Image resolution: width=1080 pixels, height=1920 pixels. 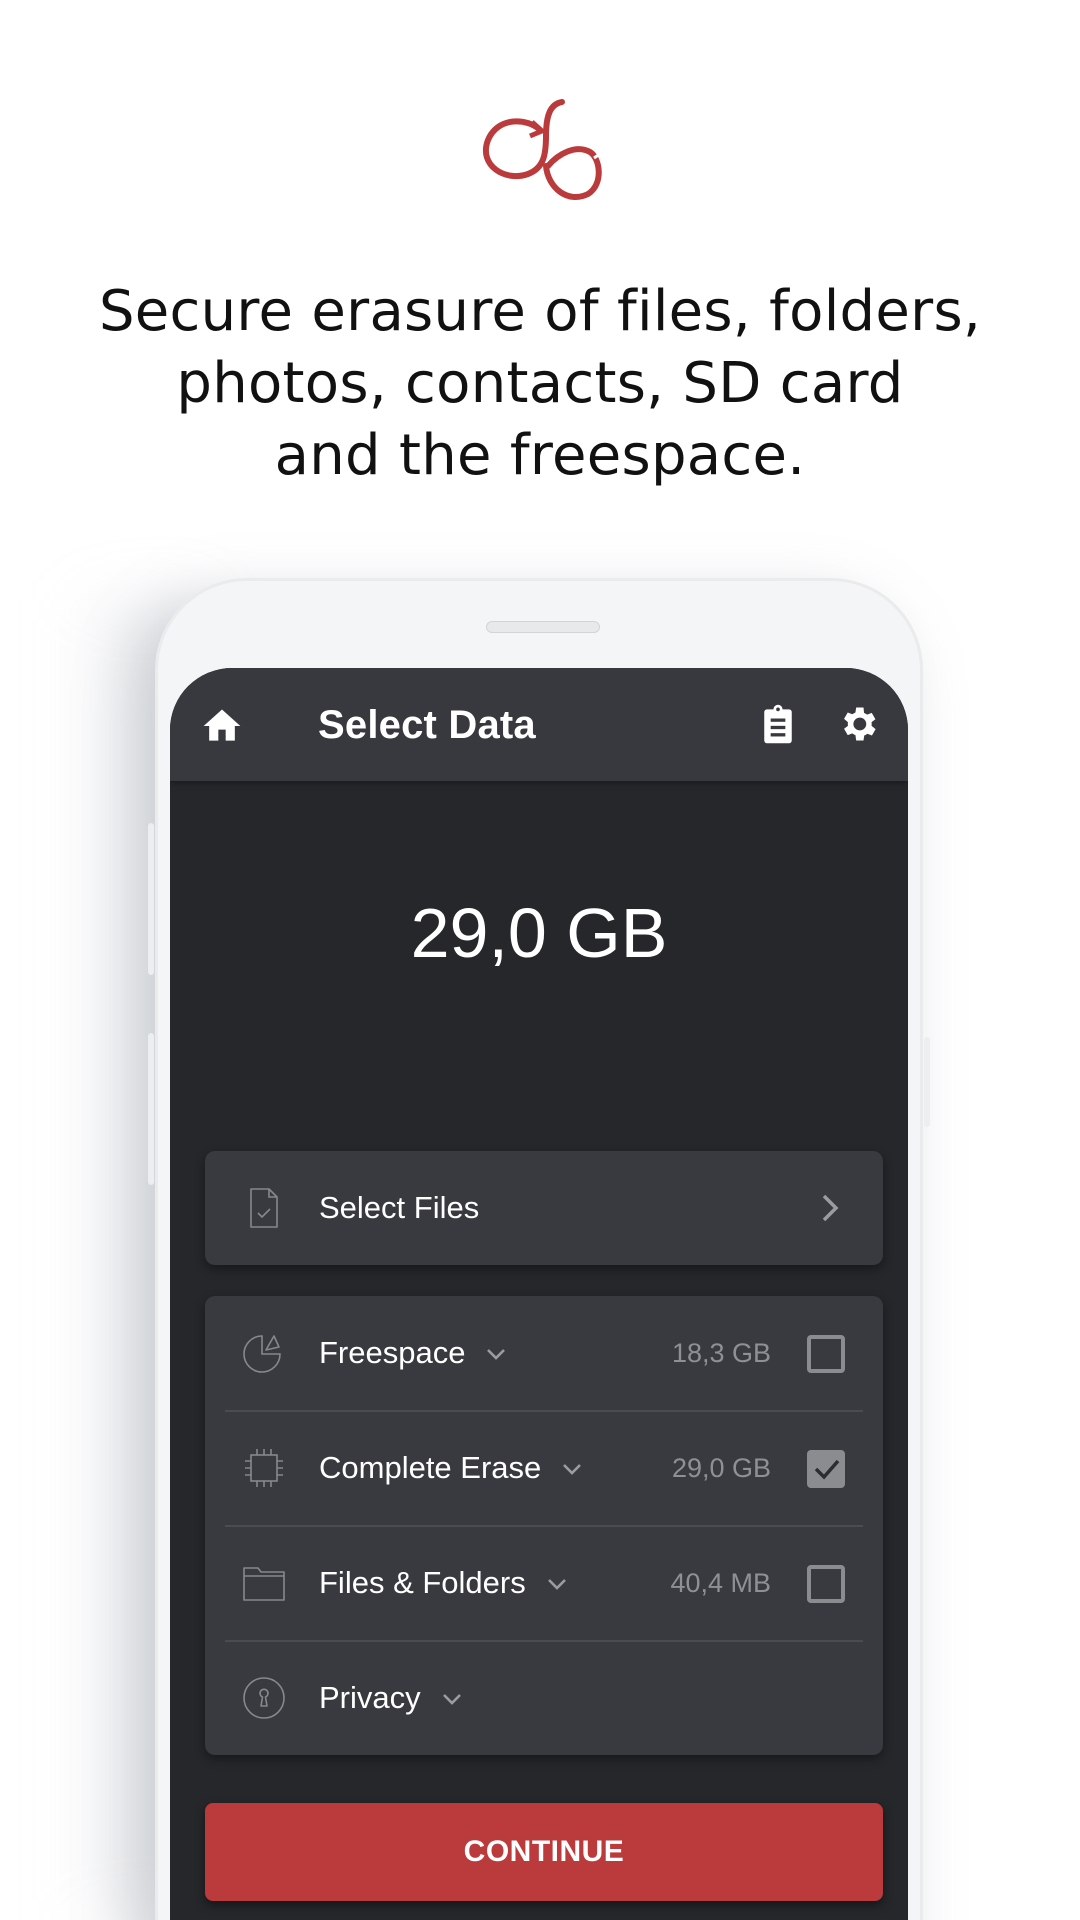 I want to click on option-label-wrap: Files & Folders, so click(x=443, y=1583).